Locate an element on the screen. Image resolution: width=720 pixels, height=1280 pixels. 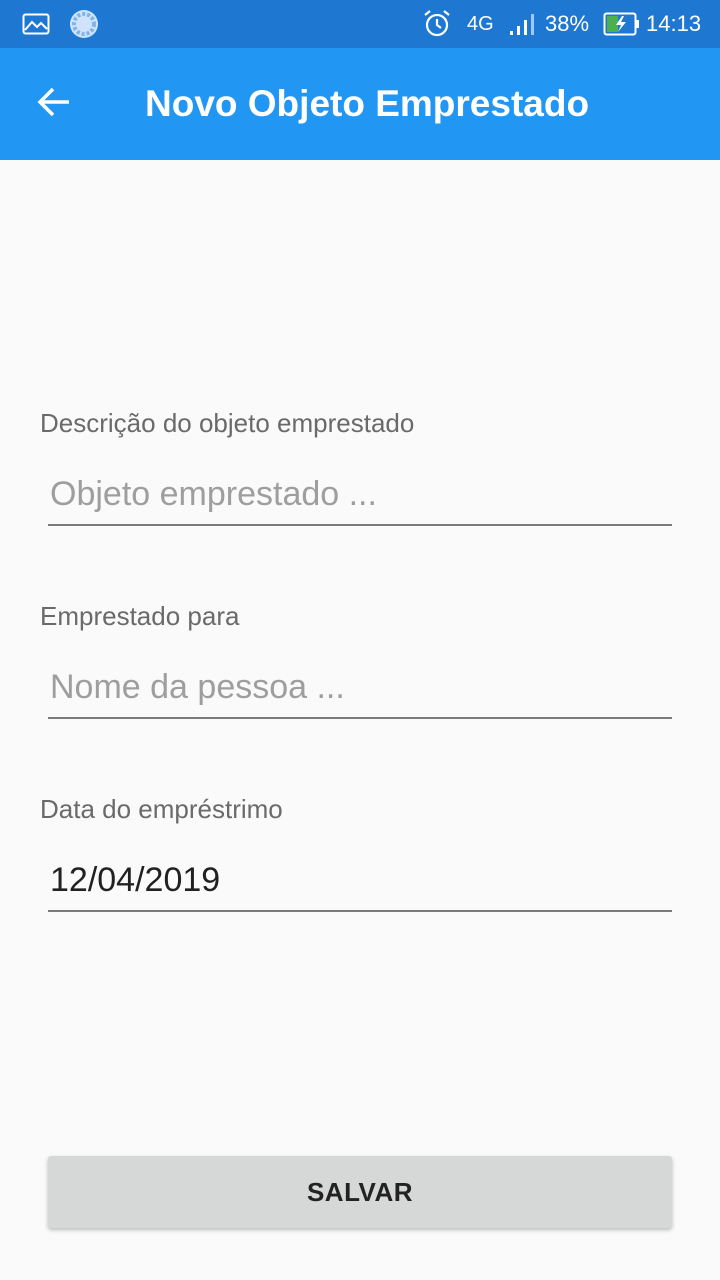
app-bar: Novo Objeto Emprestado is located at coordinates (360, 104).